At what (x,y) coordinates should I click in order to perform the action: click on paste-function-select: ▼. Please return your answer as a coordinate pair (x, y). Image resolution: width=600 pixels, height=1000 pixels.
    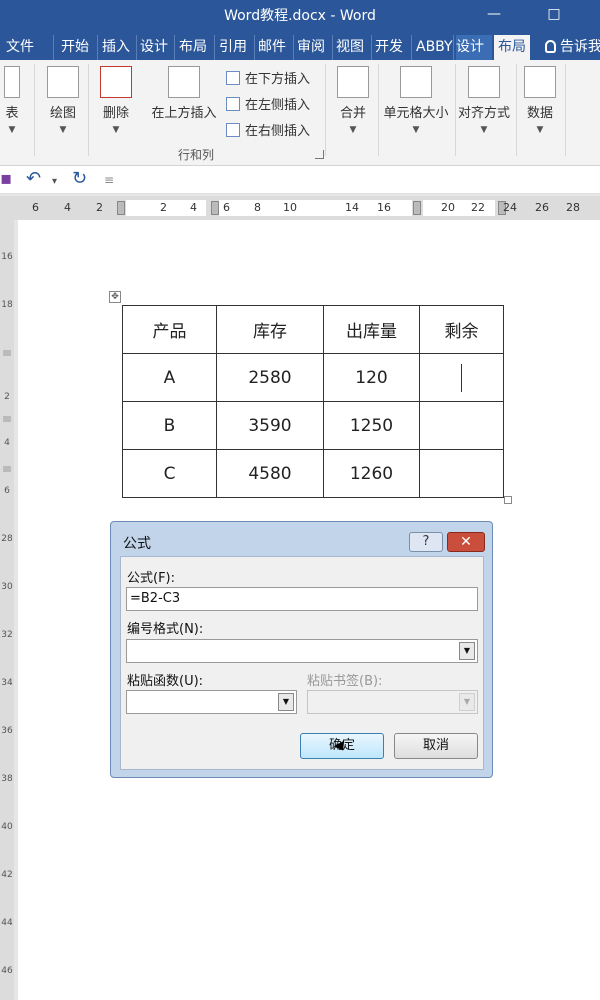
    Looking at the image, I should click on (211, 702).